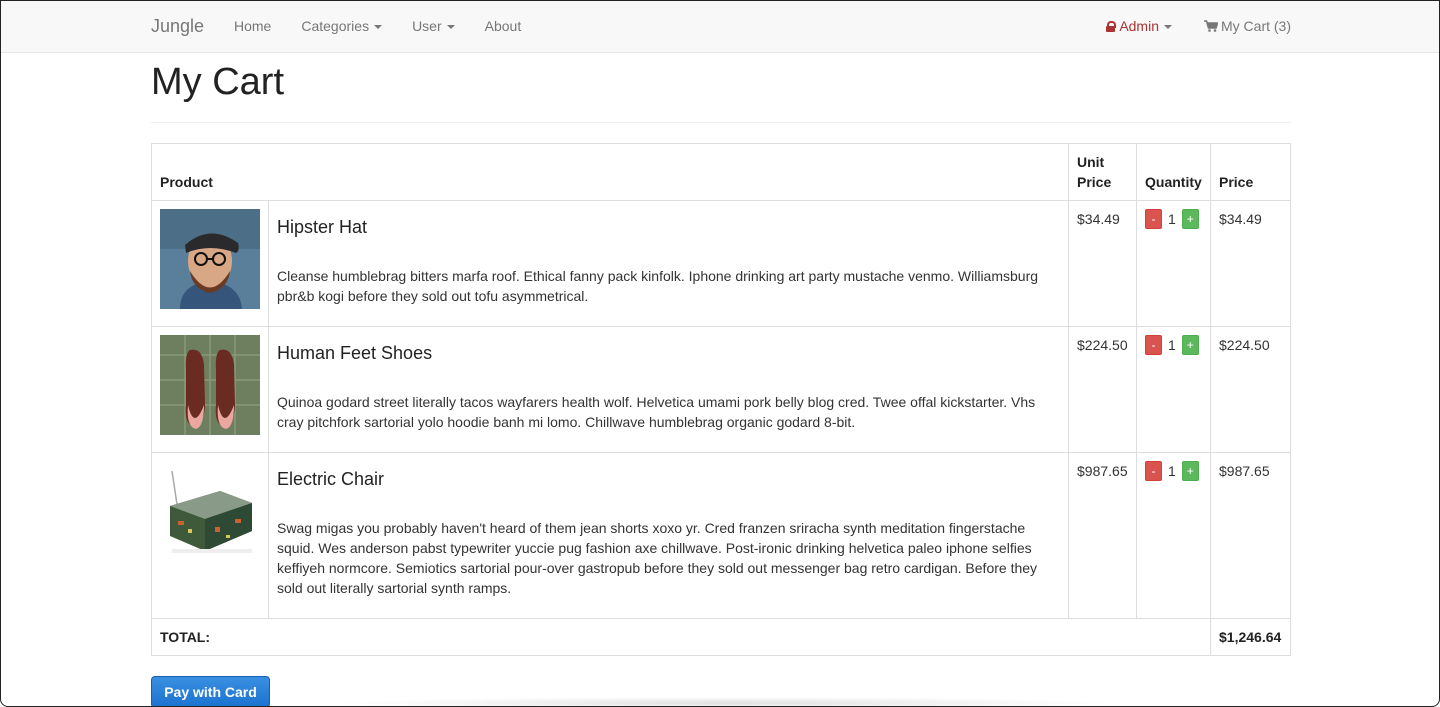  I want to click on title-divider, so click(721, 122).